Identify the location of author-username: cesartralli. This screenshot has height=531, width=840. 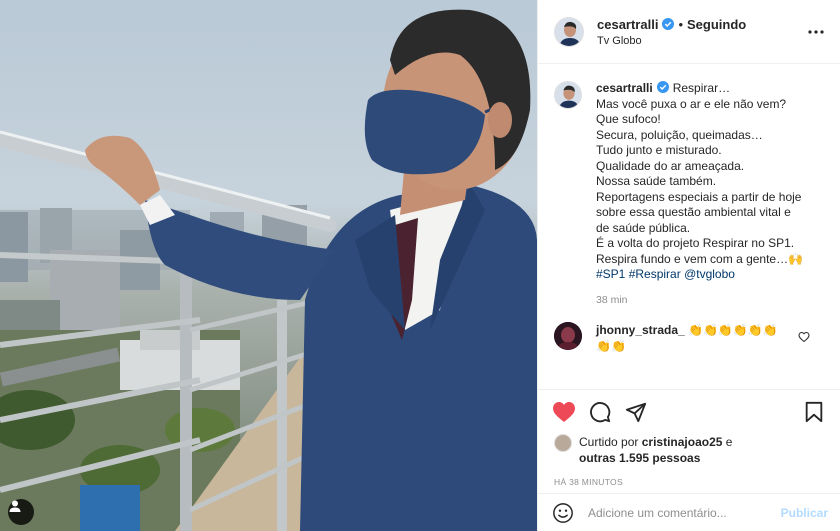
(627, 24).